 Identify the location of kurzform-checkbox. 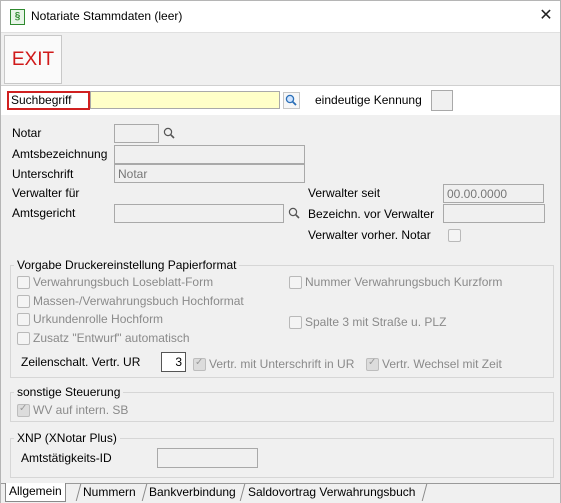
(295, 282).